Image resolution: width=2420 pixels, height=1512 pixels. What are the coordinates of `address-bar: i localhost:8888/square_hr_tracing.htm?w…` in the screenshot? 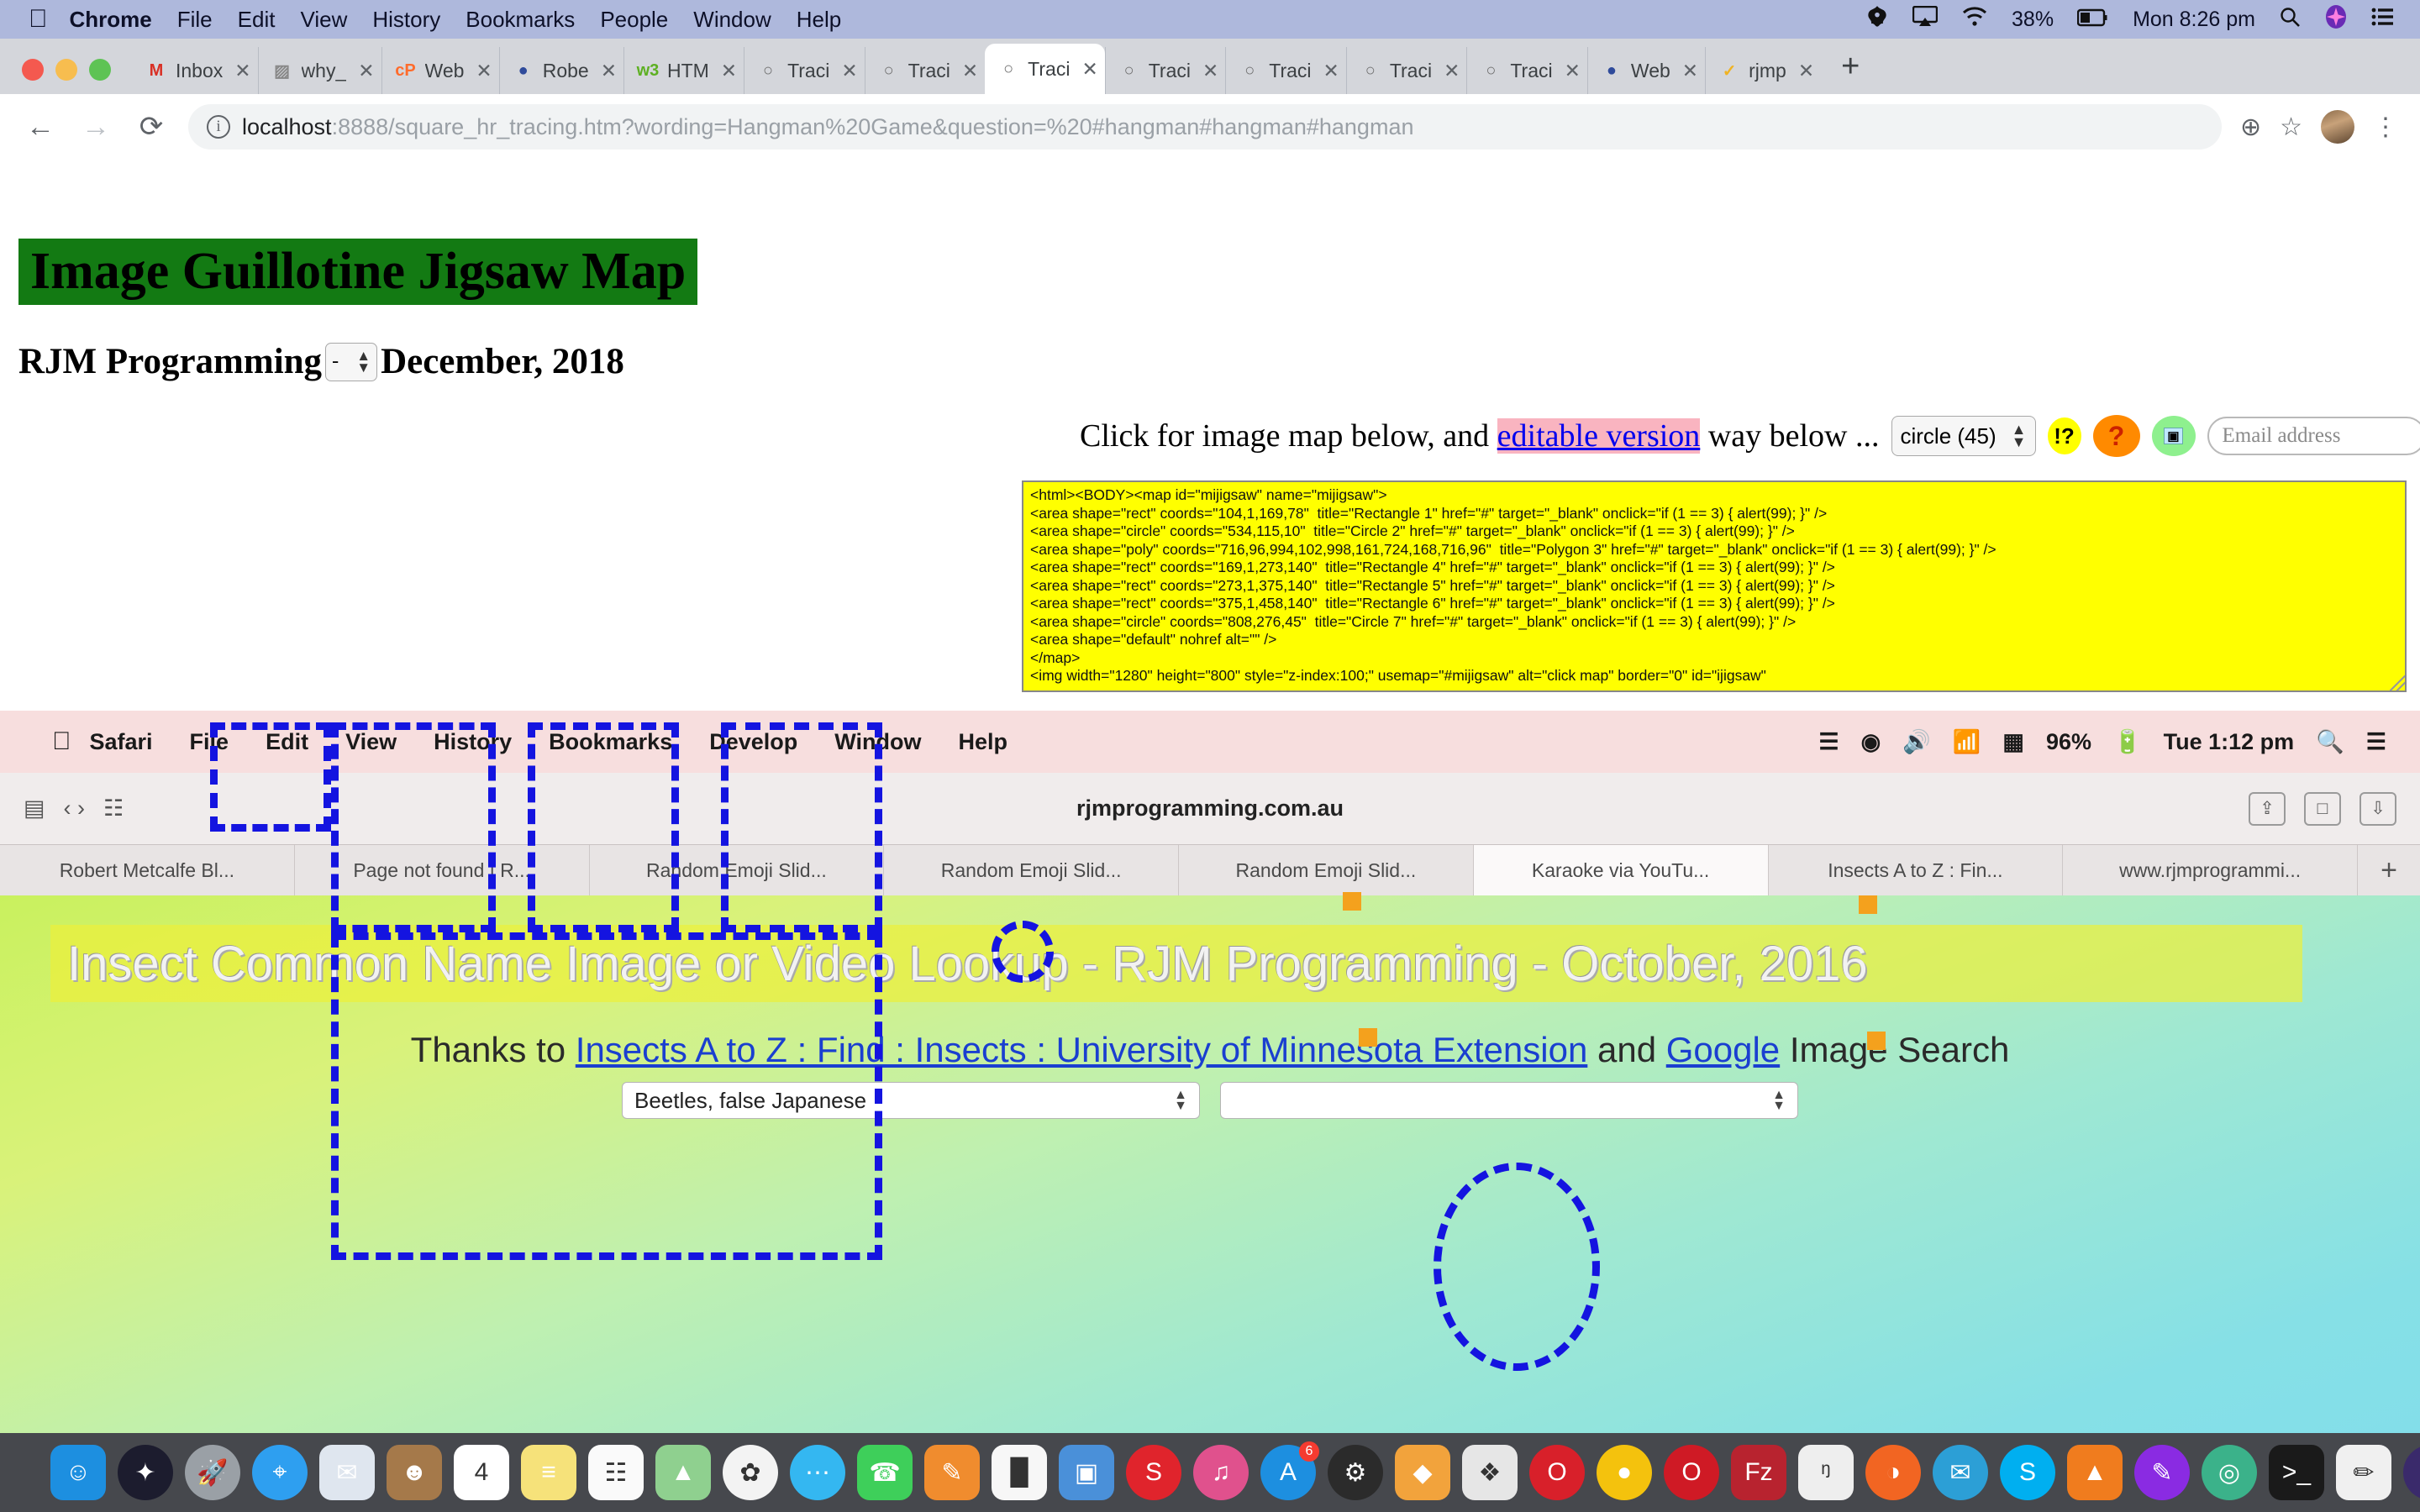 It's located at (1205, 127).